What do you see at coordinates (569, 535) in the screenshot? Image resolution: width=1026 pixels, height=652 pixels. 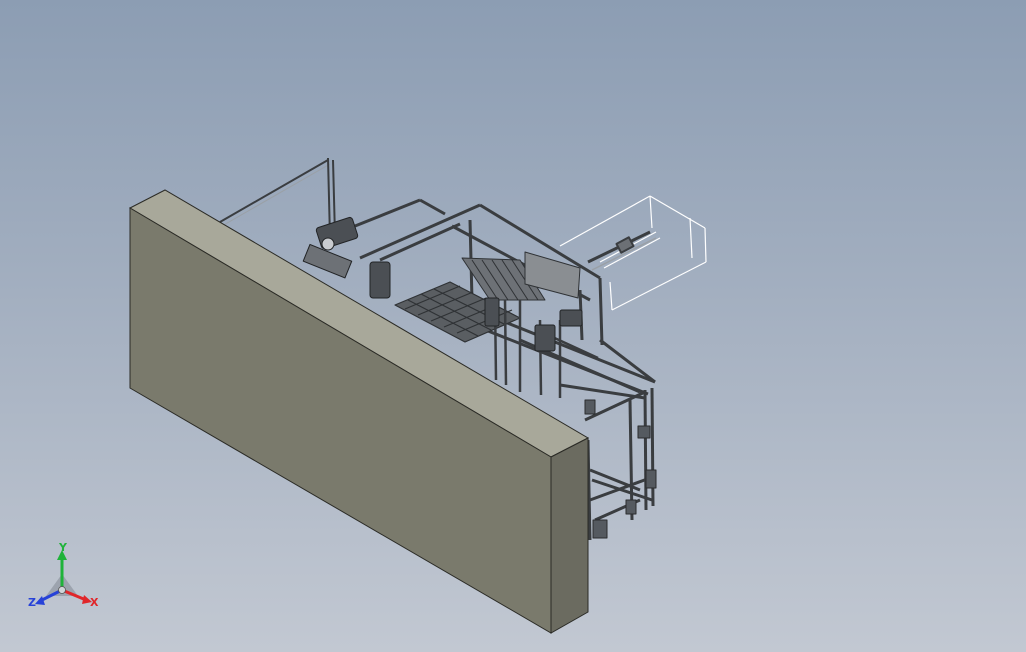 I see `wall-side-face` at bounding box center [569, 535].